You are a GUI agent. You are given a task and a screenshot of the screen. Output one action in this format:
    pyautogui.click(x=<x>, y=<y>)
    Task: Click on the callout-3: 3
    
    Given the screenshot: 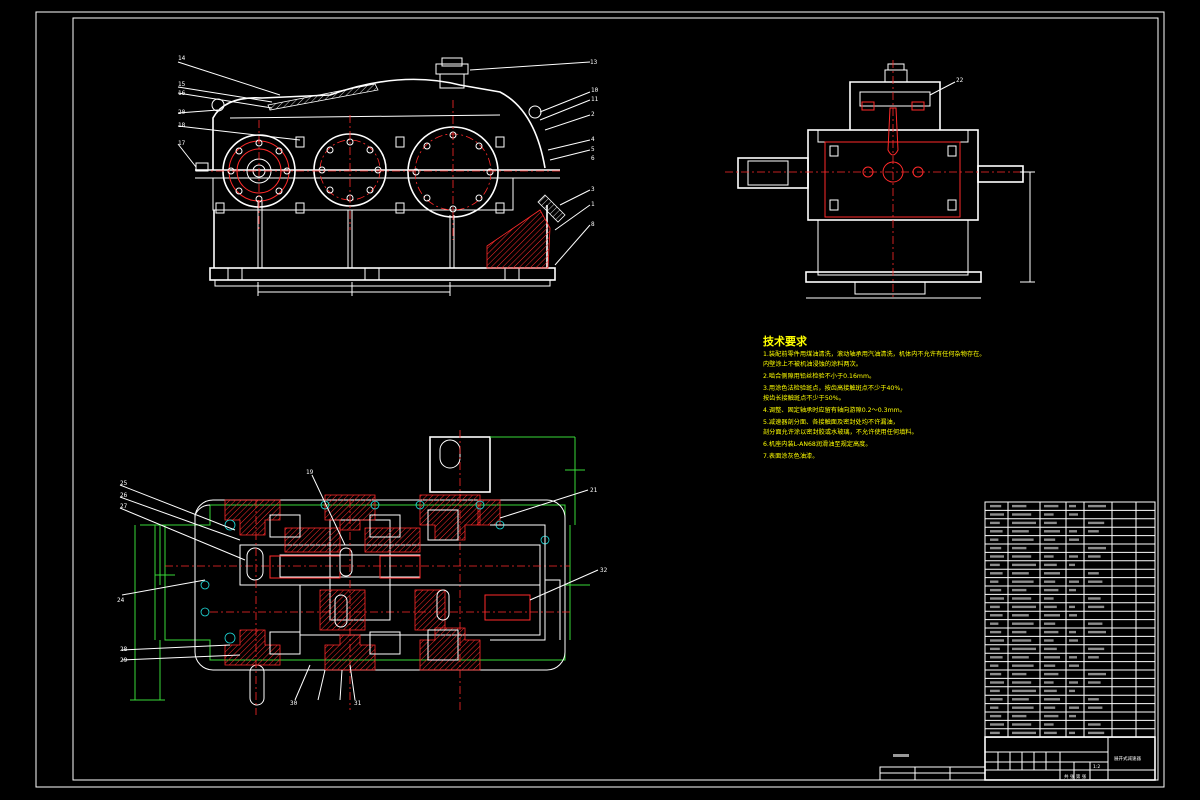 What is the action you would take?
    pyautogui.click(x=593, y=189)
    